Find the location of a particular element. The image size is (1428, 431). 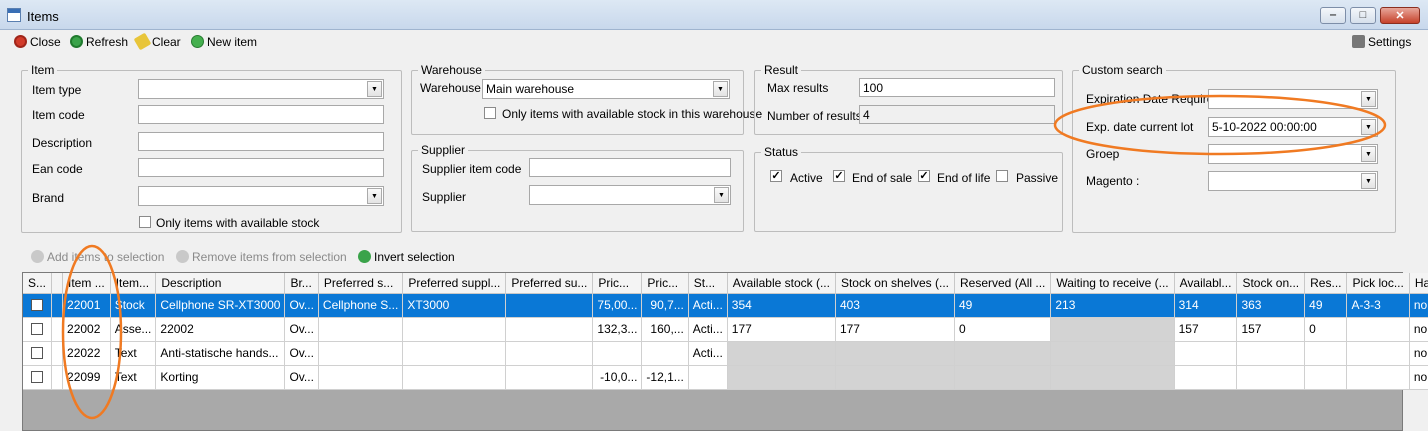

close-window-button: ✕ is located at coordinates (1400, 15).